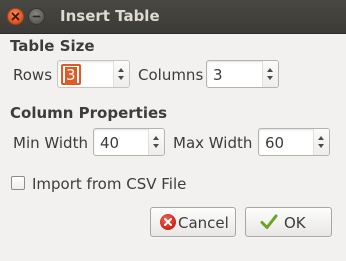 The height and width of the screenshot is (261, 346). Describe the element at coordinates (121, 74) in the screenshot. I see `rows-stepper` at that location.